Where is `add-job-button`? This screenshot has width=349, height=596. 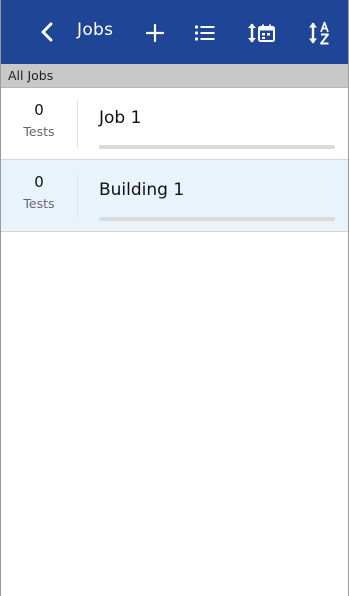
add-job-button is located at coordinates (155, 33).